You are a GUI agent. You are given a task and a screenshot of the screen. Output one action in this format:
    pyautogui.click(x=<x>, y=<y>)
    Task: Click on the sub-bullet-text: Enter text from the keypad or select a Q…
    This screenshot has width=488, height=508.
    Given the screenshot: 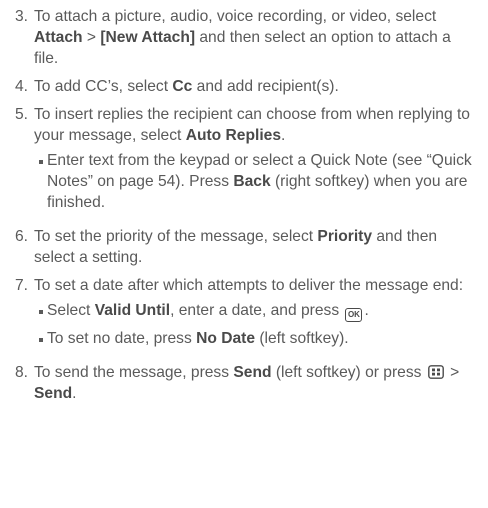 What is the action you would take?
    pyautogui.click(x=260, y=181)
    